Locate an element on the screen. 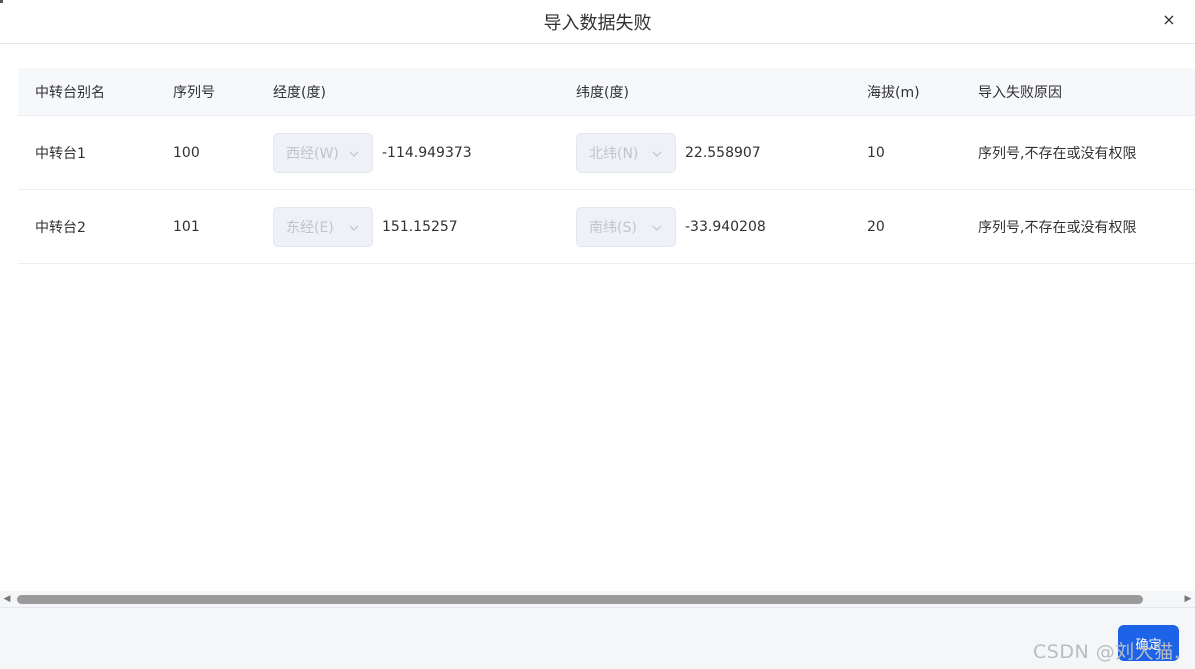 Image resolution: width=1195 pixels, height=669 pixels. scroll-right-arrow-icon: ▶ is located at coordinates (1188, 599).